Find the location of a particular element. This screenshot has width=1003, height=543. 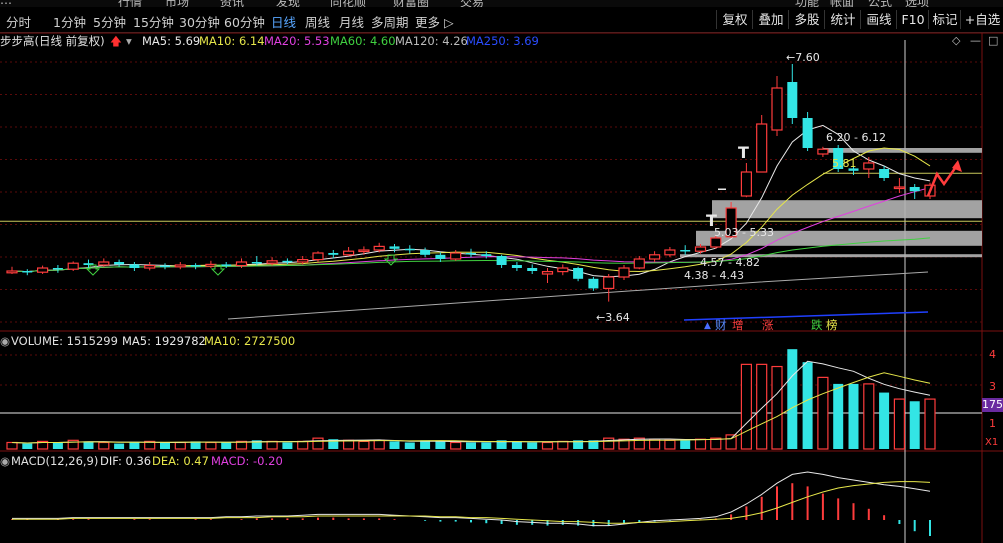

event-marker-icon: ▲ is located at coordinates (707, 326).